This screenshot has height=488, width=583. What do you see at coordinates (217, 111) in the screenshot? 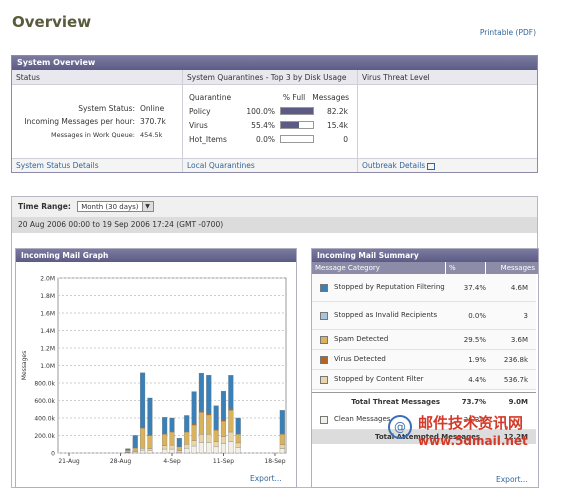
I see `quarantine-name: Policy` at bounding box center [217, 111].